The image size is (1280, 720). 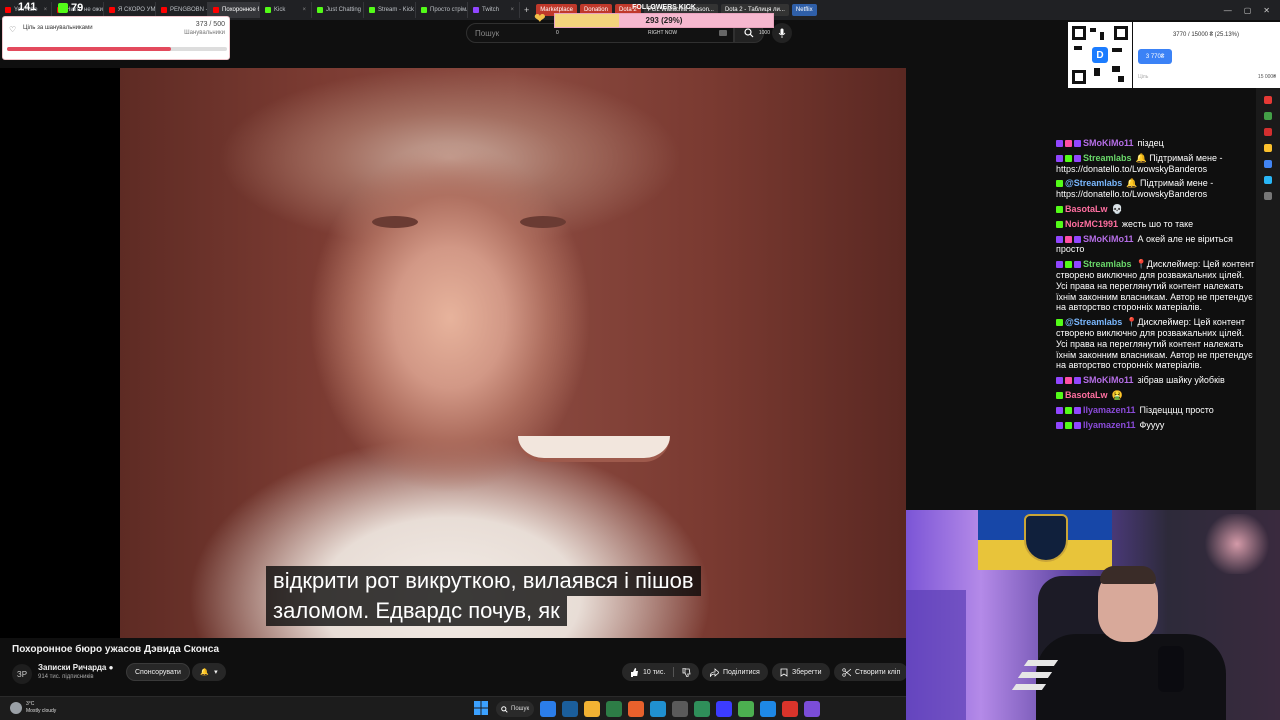 I want to click on webcam-feed, so click(x=1093, y=615).